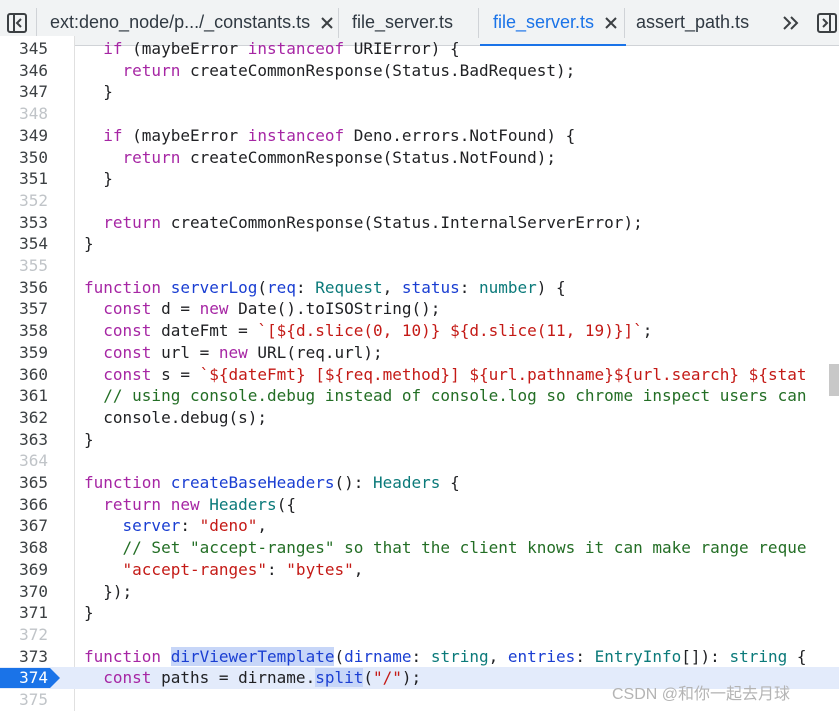 Image resolution: width=839 pixels, height=711 pixels. I want to click on code-text: "accept-ranges": "bytes",, so click(243, 569).